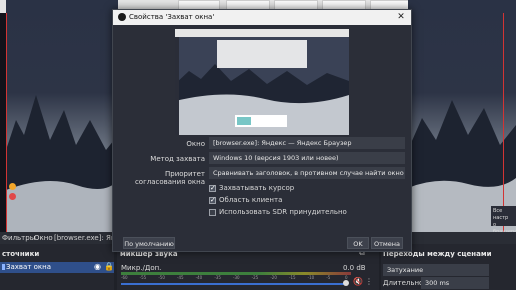 Image resolution: width=516 pixels, height=290 pixels. I want to click on volume-handle, so click(346, 283).